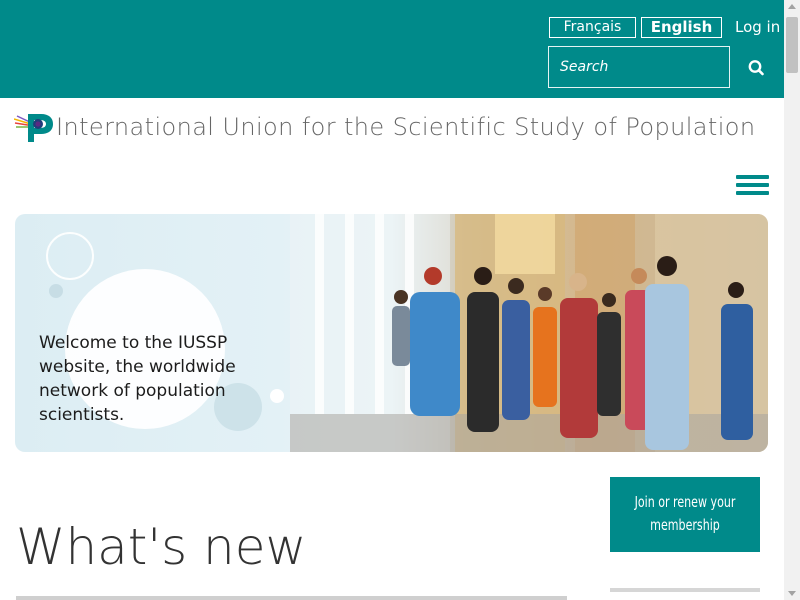 This screenshot has width=800, height=600. I want to click on menu-bar-top, so click(752, 177).